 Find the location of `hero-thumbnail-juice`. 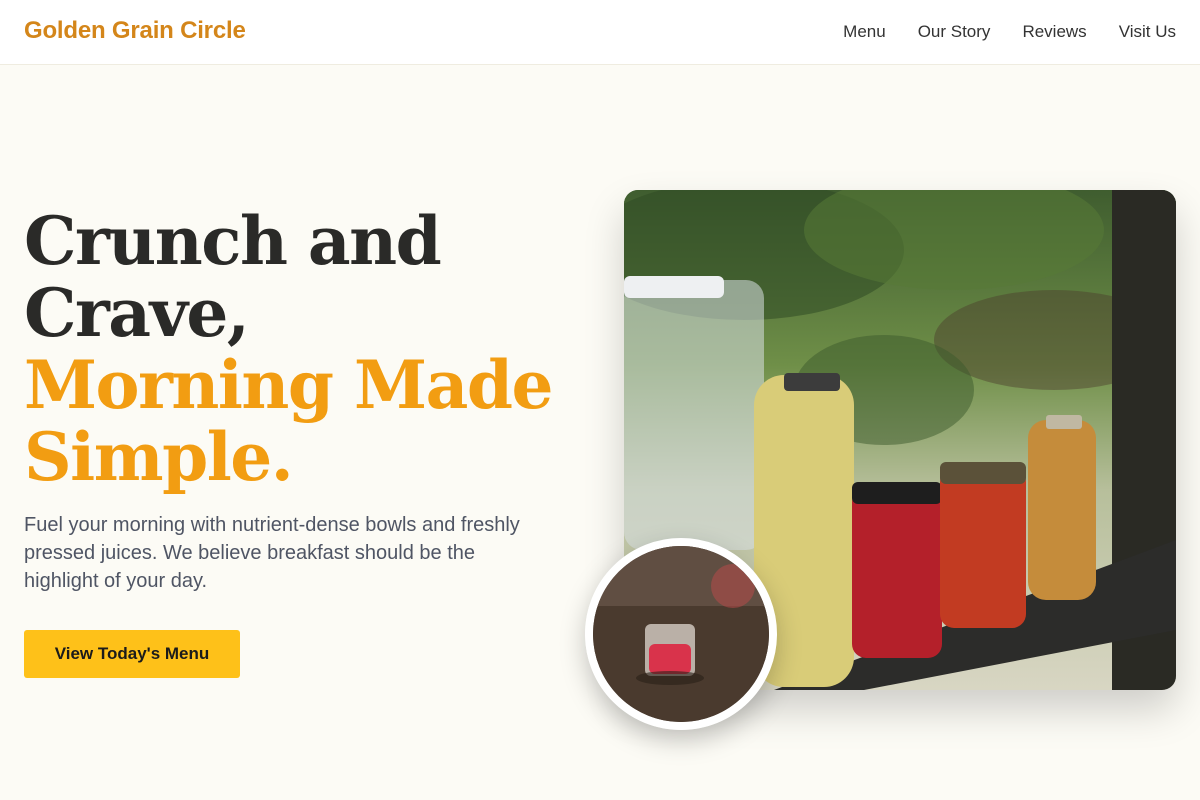

hero-thumbnail-juice is located at coordinates (681, 634).